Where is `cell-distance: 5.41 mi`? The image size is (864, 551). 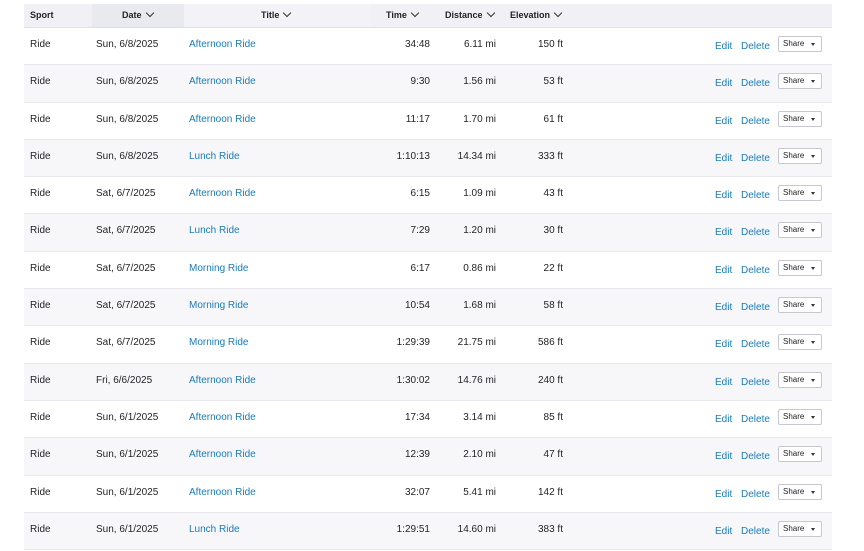
cell-distance: 5.41 mi is located at coordinates (479, 492).